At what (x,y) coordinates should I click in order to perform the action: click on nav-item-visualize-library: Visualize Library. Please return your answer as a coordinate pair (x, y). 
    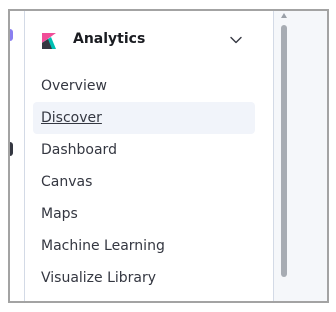
    Looking at the image, I should click on (144, 278).